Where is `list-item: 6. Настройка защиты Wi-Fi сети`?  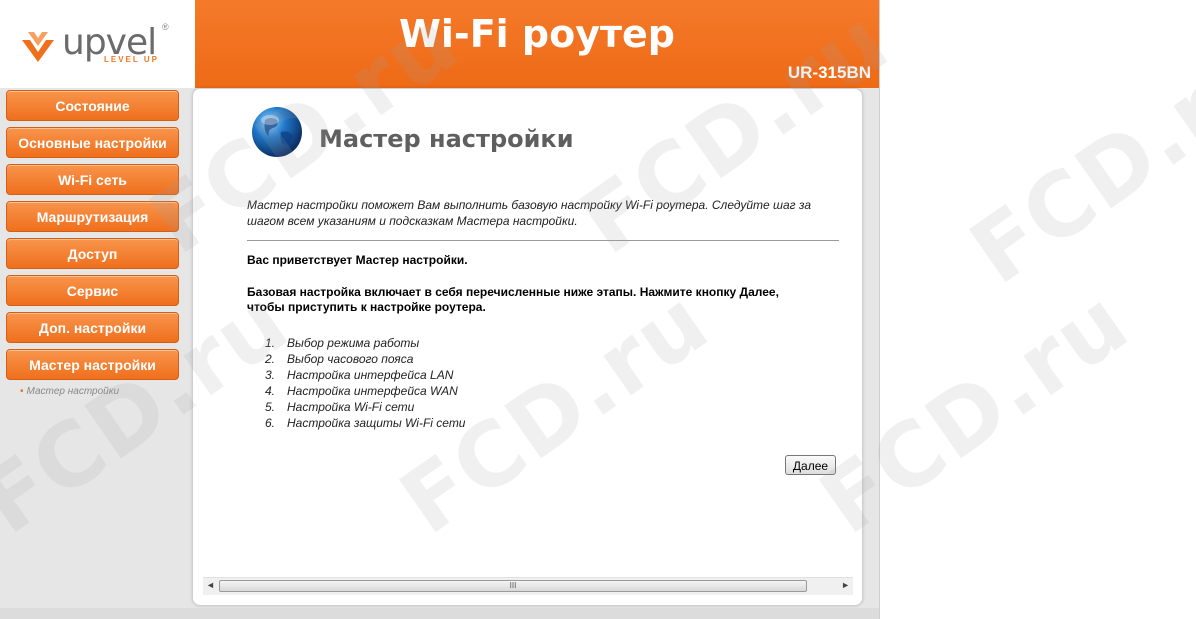
list-item: 6. Настройка защиты Wi-Fi сети is located at coordinates (365, 423).